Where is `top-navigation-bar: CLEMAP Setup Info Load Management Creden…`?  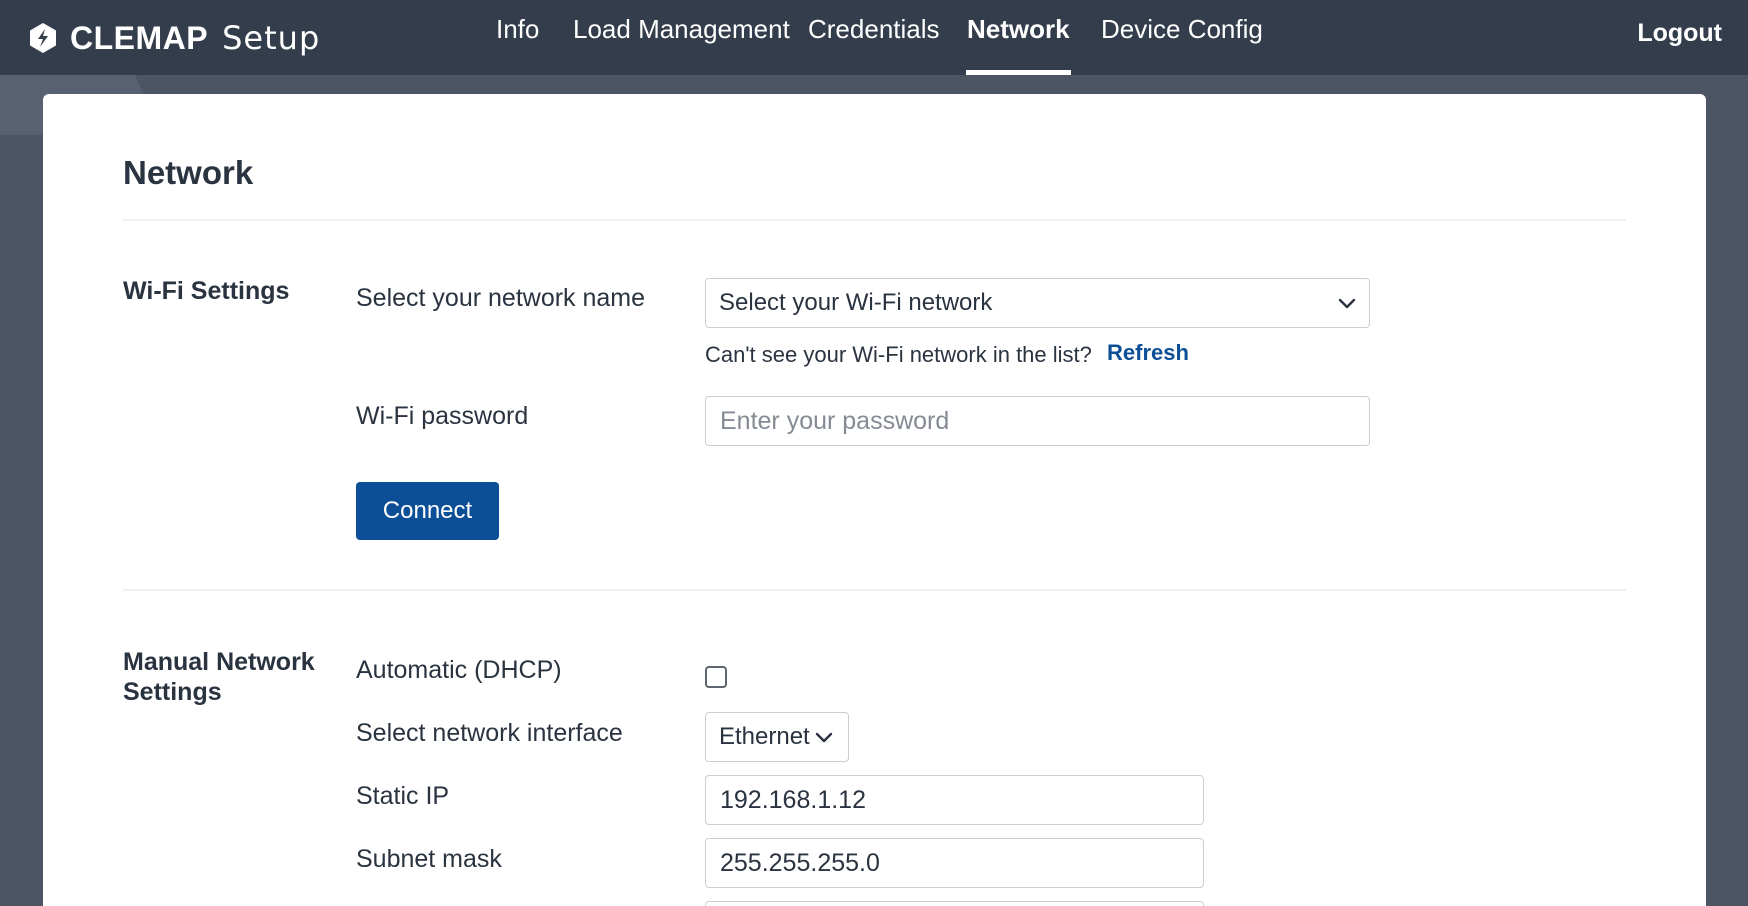
top-navigation-bar: CLEMAP Setup Info Load Management Creden… is located at coordinates (874, 37).